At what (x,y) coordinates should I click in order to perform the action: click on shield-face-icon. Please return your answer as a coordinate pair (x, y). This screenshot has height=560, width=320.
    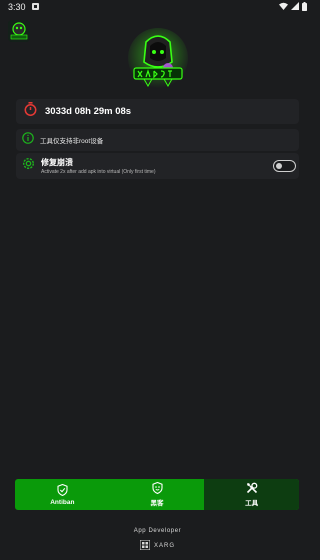
    Looking at the image, I should click on (157, 489).